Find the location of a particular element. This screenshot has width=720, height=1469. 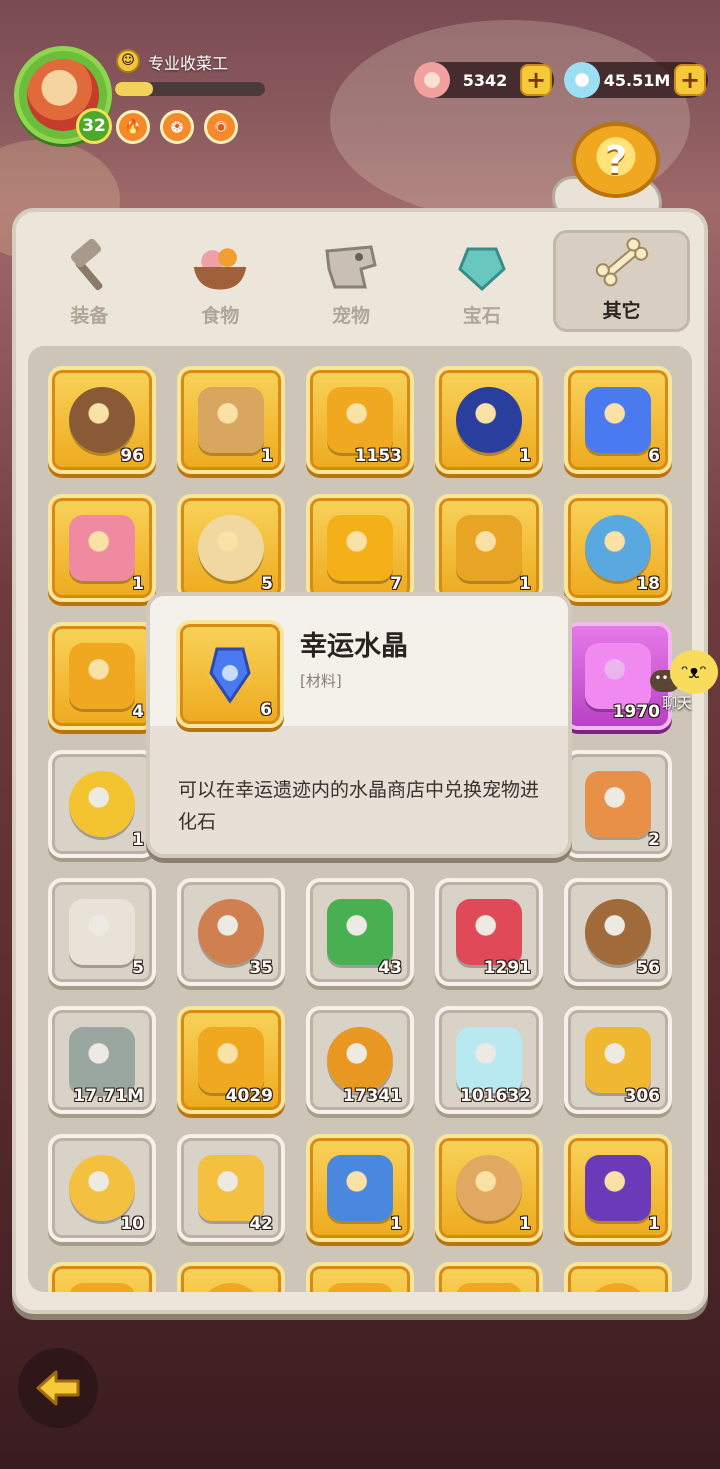

add-shell-button: + is located at coordinates (536, 80).